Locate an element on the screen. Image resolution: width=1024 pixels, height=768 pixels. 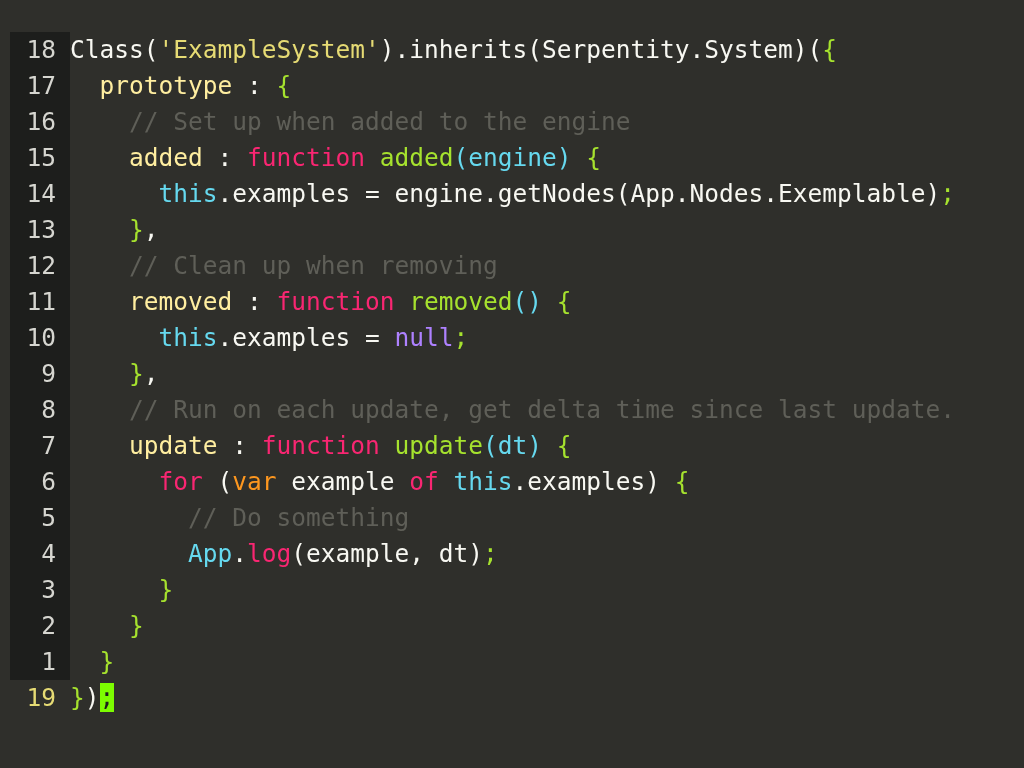
code-line: added : function added(engine) { is located at coordinates (365, 158).